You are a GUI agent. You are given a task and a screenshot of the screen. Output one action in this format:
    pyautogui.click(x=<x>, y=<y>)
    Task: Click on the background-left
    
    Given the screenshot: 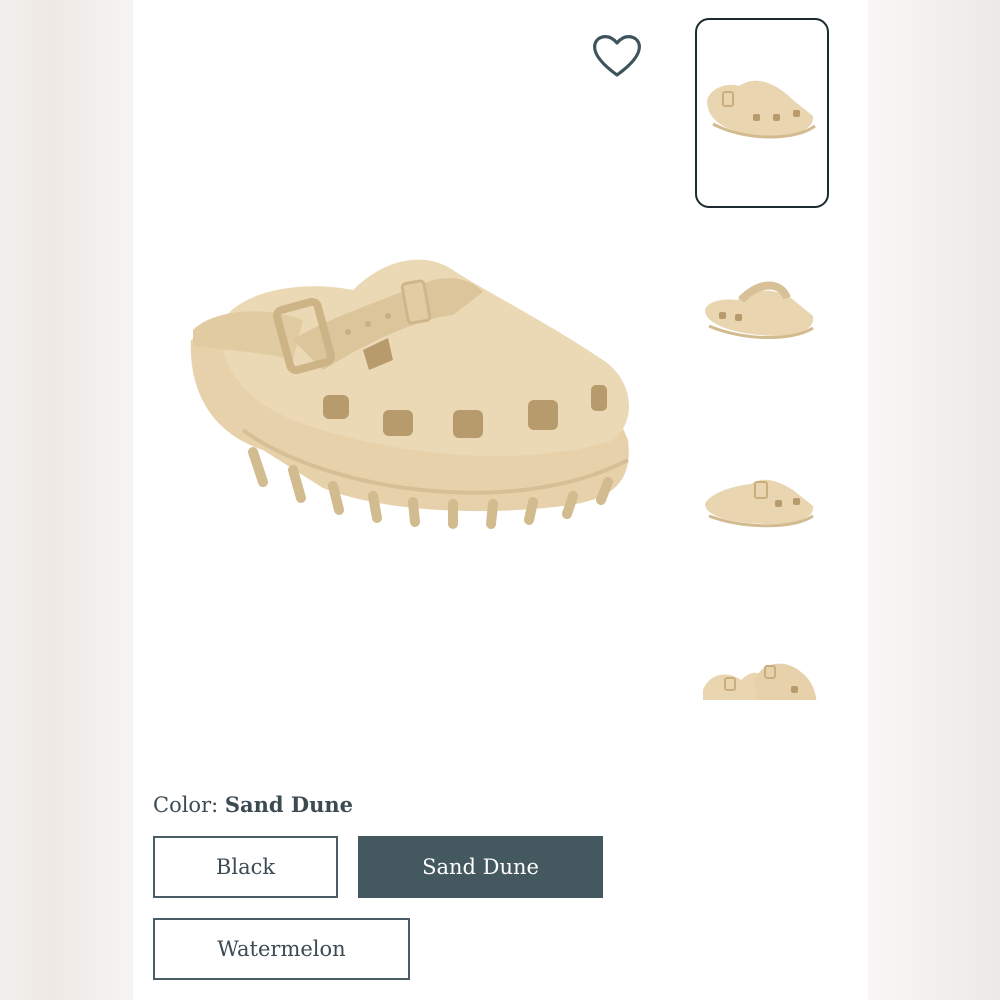 What is the action you would take?
    pyautogui.click(x=66, y=500)
    